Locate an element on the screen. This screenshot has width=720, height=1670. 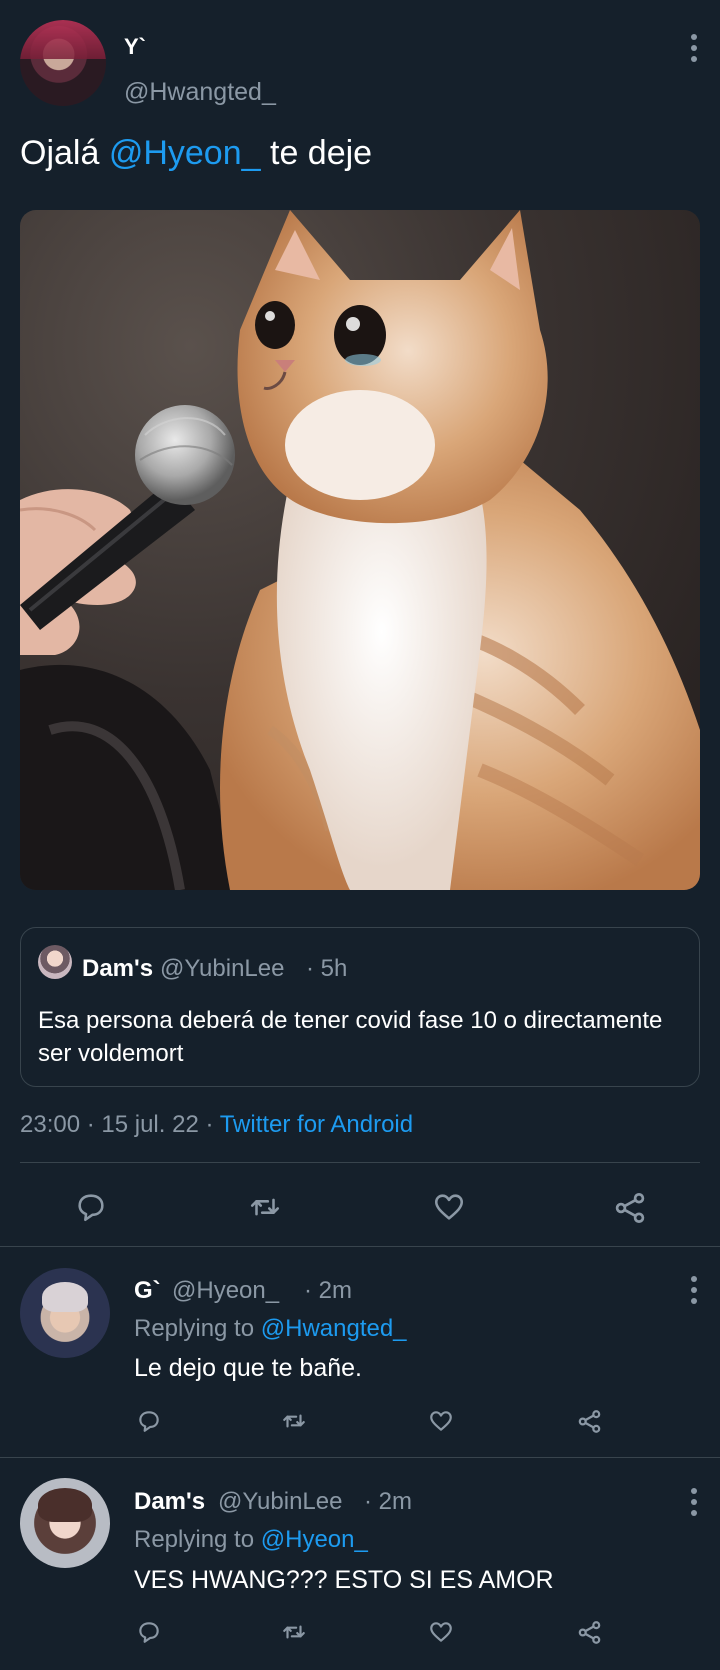
replying-to-line: Replying to @Hwangted_ is located at coordinates (270, 1329).